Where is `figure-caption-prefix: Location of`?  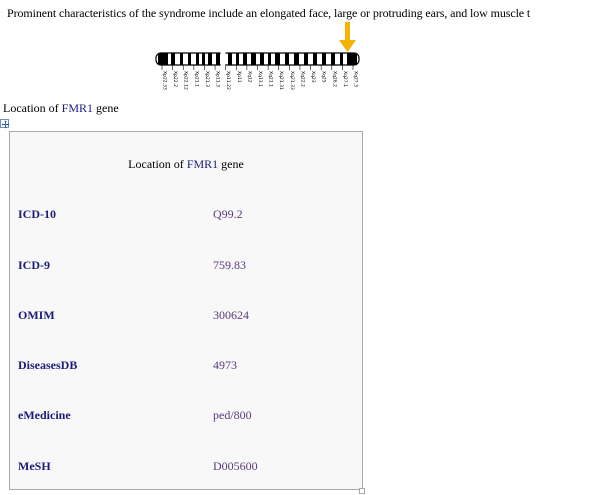 figure-caption-prefix: Location of is located at coordinates (32, 108).